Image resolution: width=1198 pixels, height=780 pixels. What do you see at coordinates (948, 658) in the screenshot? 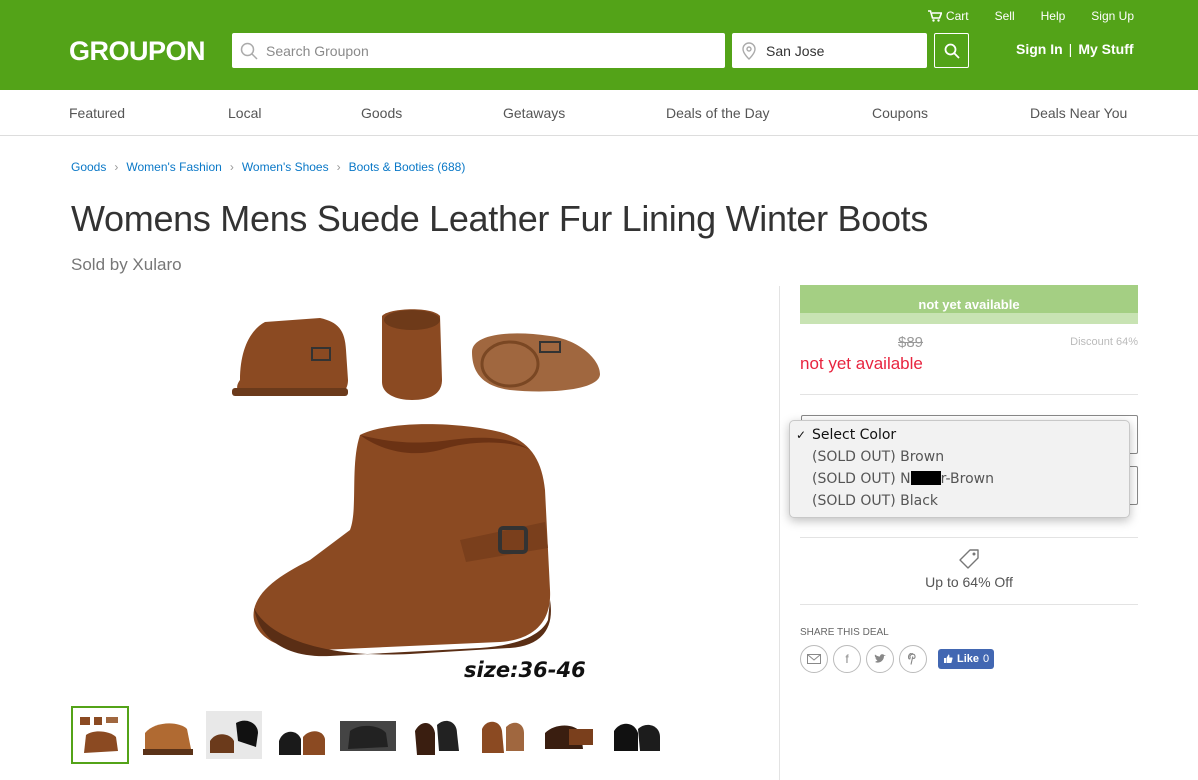
I see `thumbs-up-icon` at bounding box center [948, 658].